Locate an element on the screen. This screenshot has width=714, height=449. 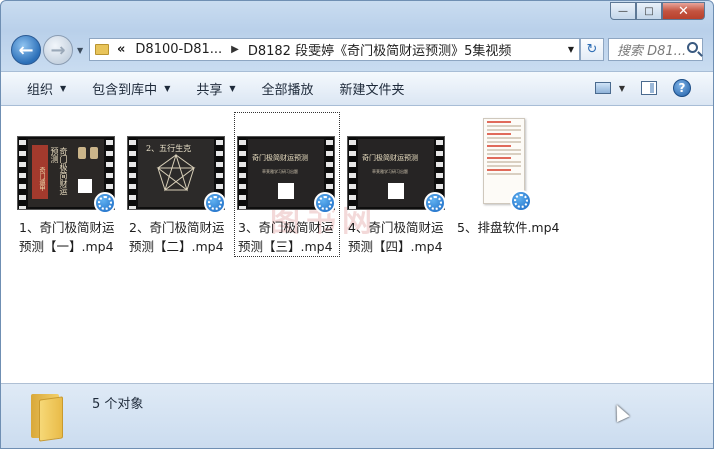
file-name-line: 5、排盘软件.mp4 is located at coordinates (508, 227).